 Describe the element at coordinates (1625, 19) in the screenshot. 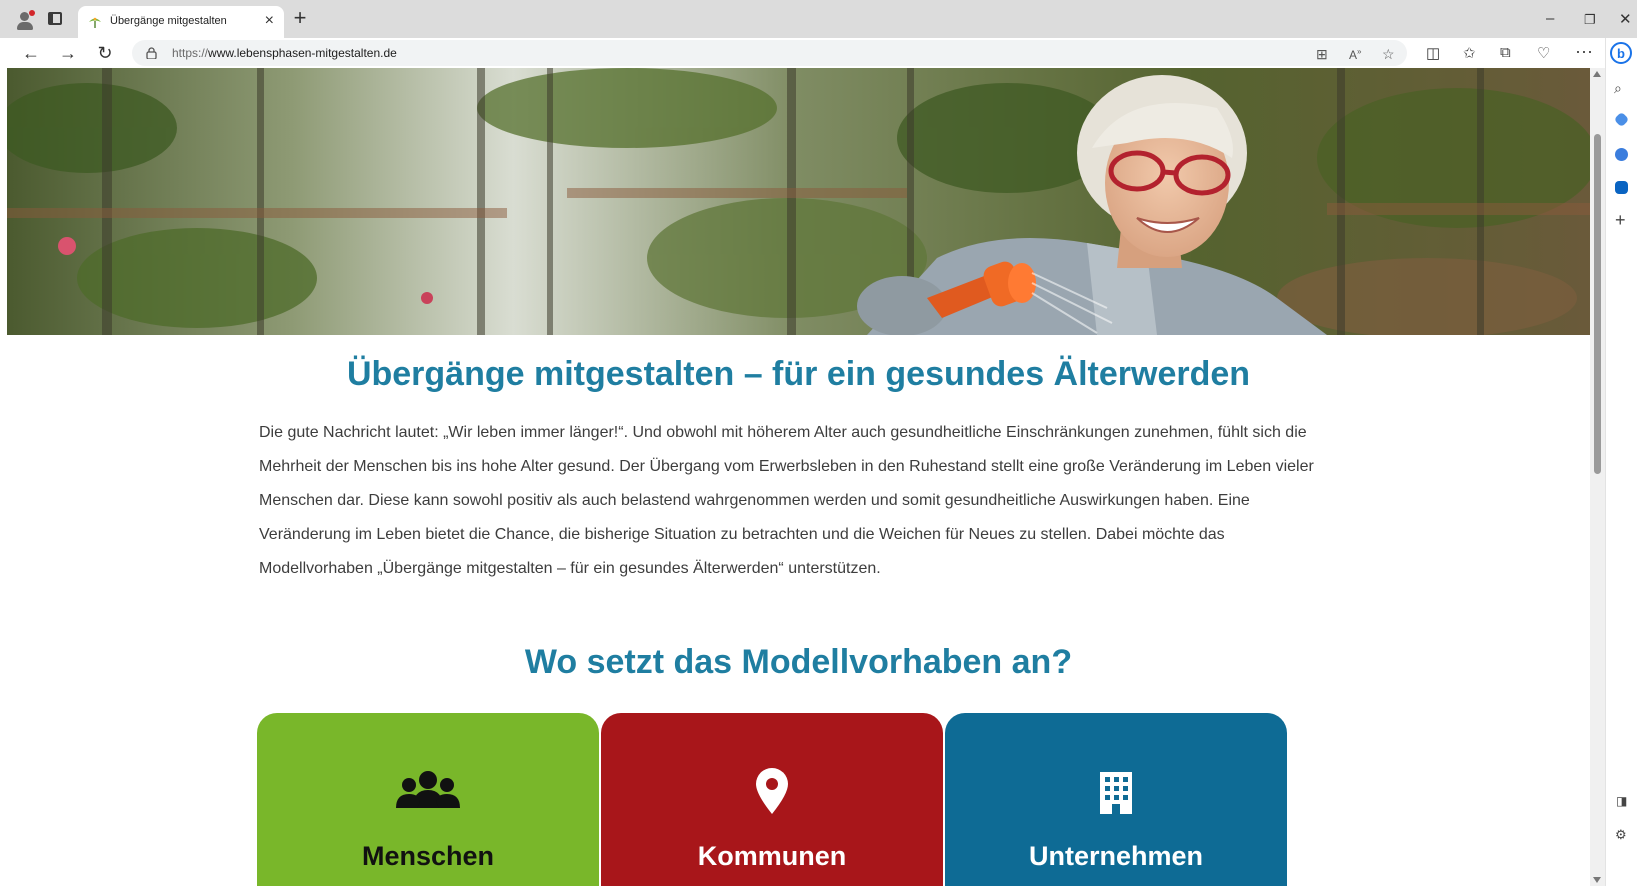

I see `close-window-icon: ✕` at that location.